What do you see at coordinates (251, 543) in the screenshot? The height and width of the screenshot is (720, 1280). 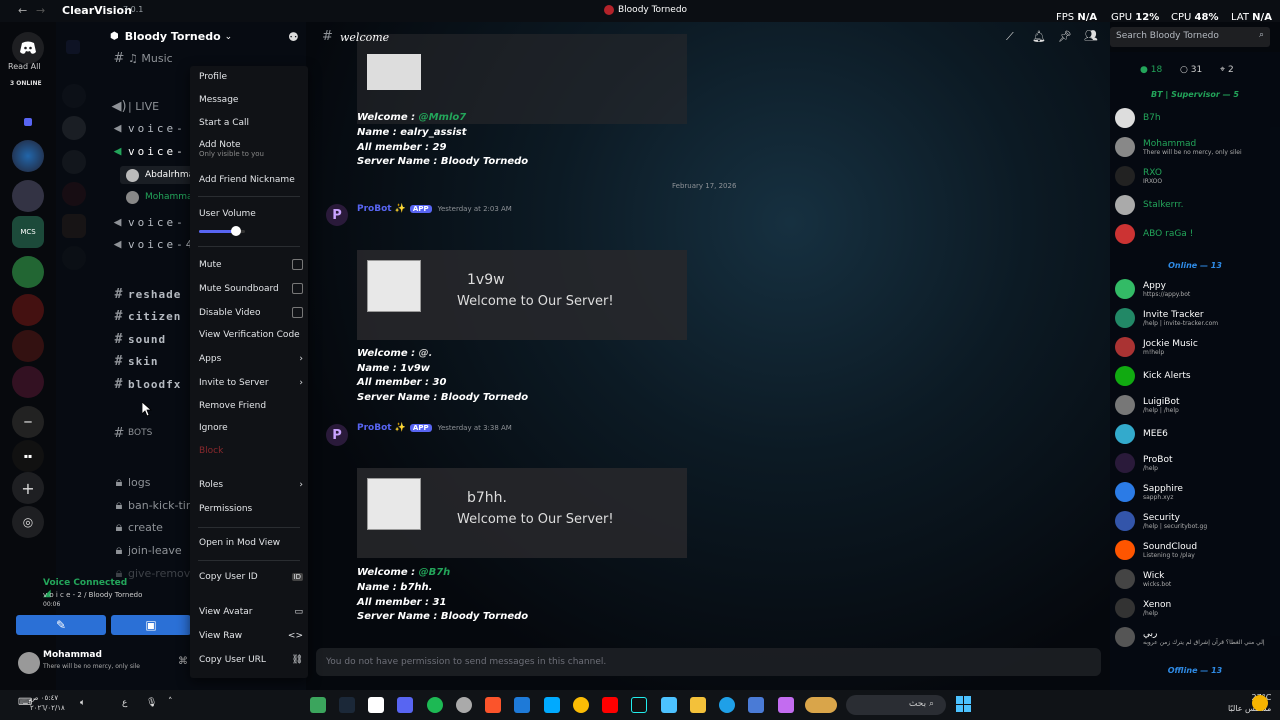 I see `menu-open-mod-view: Open in Mod View` at bounding box center [251, 543].